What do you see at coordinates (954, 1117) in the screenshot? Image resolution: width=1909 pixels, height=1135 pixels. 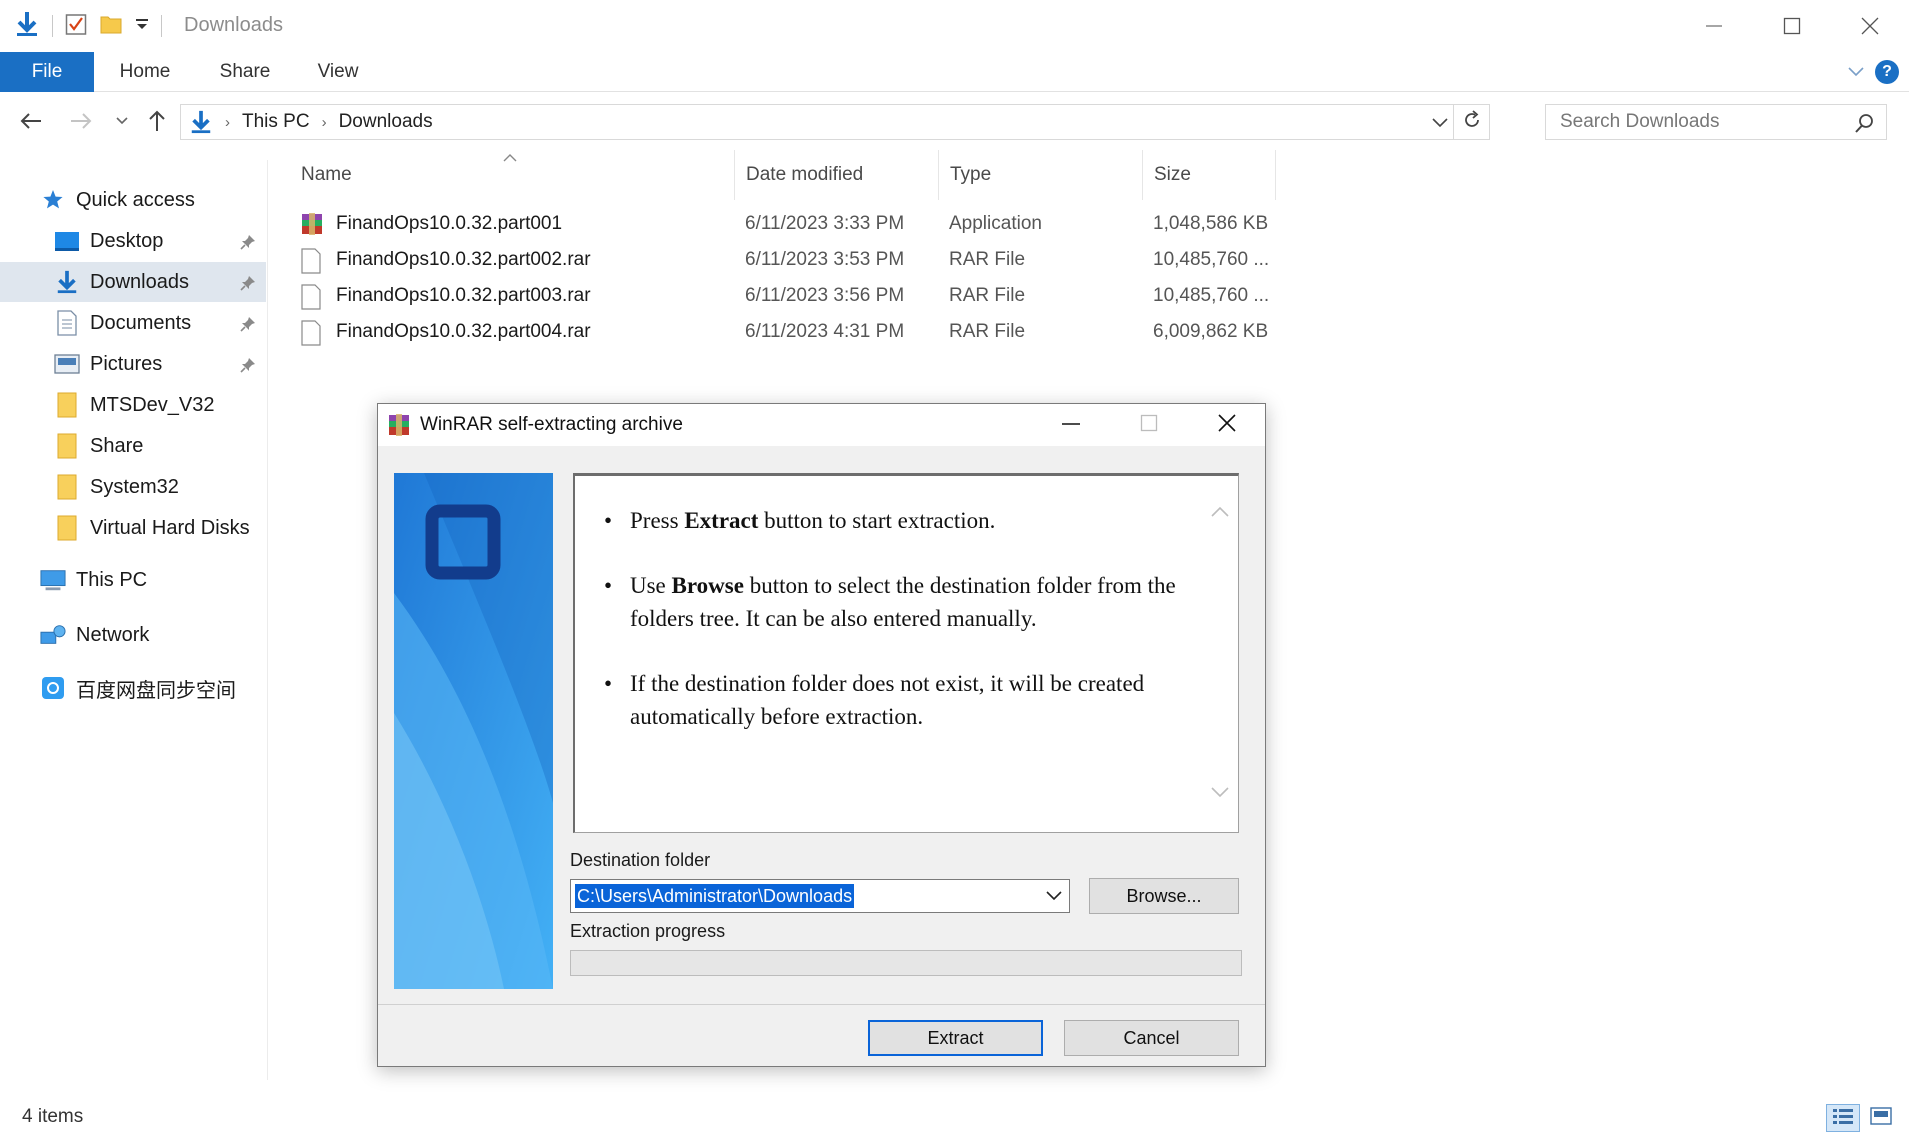 I see `status-bar: 4 items` at bounding box center [954, 1117].